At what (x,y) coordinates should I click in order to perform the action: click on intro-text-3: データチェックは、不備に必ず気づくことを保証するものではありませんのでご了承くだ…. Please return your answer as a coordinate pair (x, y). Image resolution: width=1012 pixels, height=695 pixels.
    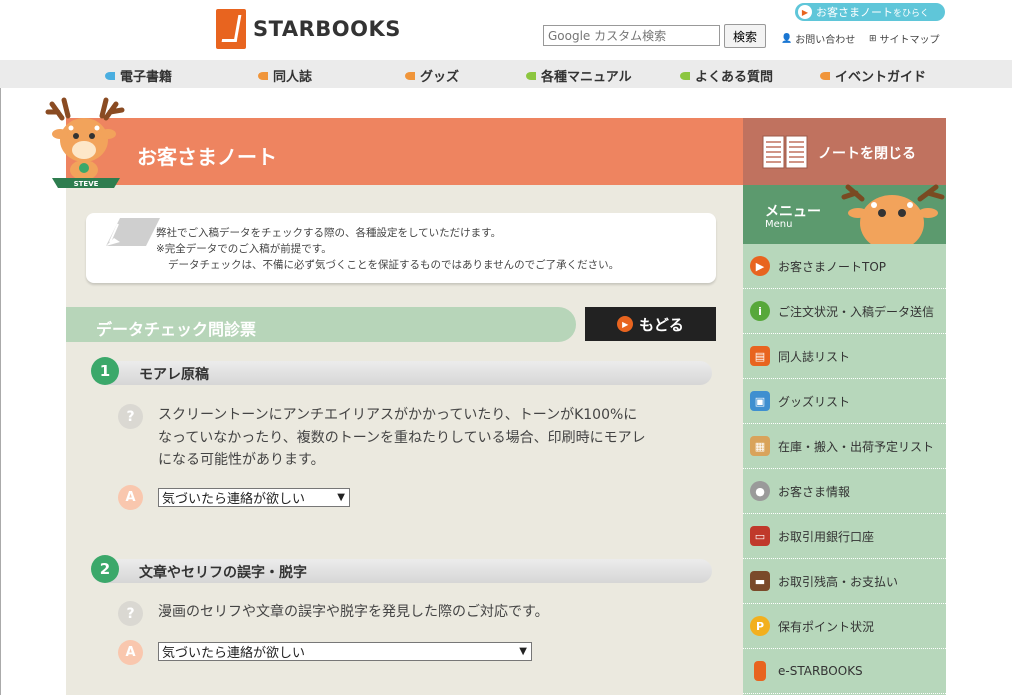
    Looking at the image, I should click on (394, 265).